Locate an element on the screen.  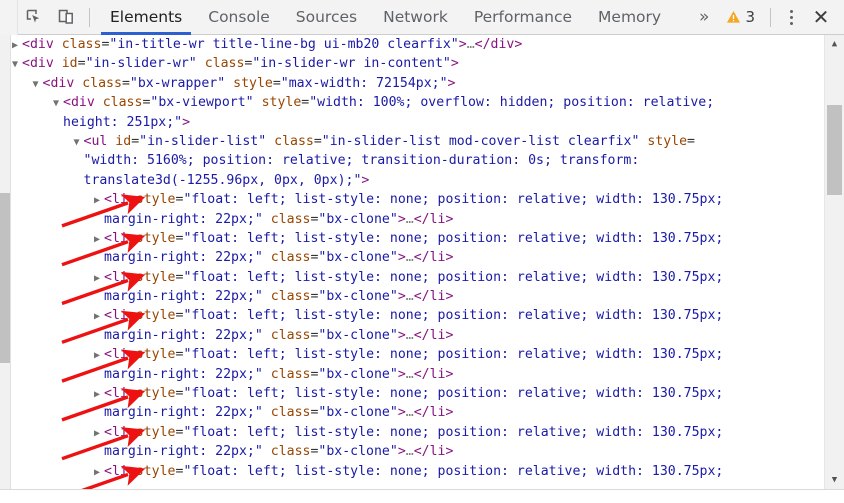
tab-performance: Performance is located at coordinates (523, 17).